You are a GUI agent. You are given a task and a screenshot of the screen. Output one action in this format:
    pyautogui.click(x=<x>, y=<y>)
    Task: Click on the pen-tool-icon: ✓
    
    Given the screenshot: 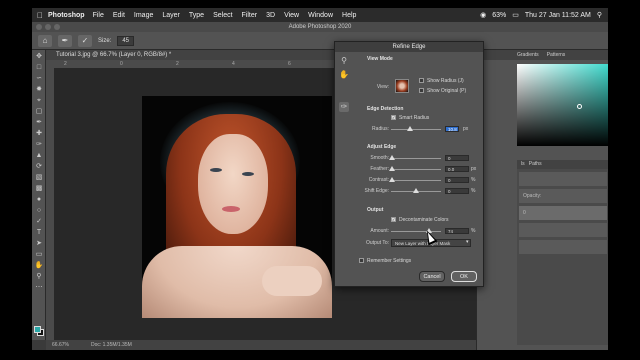 What is the action you would take?
    pyautogui.click(x=39, y=222)
    